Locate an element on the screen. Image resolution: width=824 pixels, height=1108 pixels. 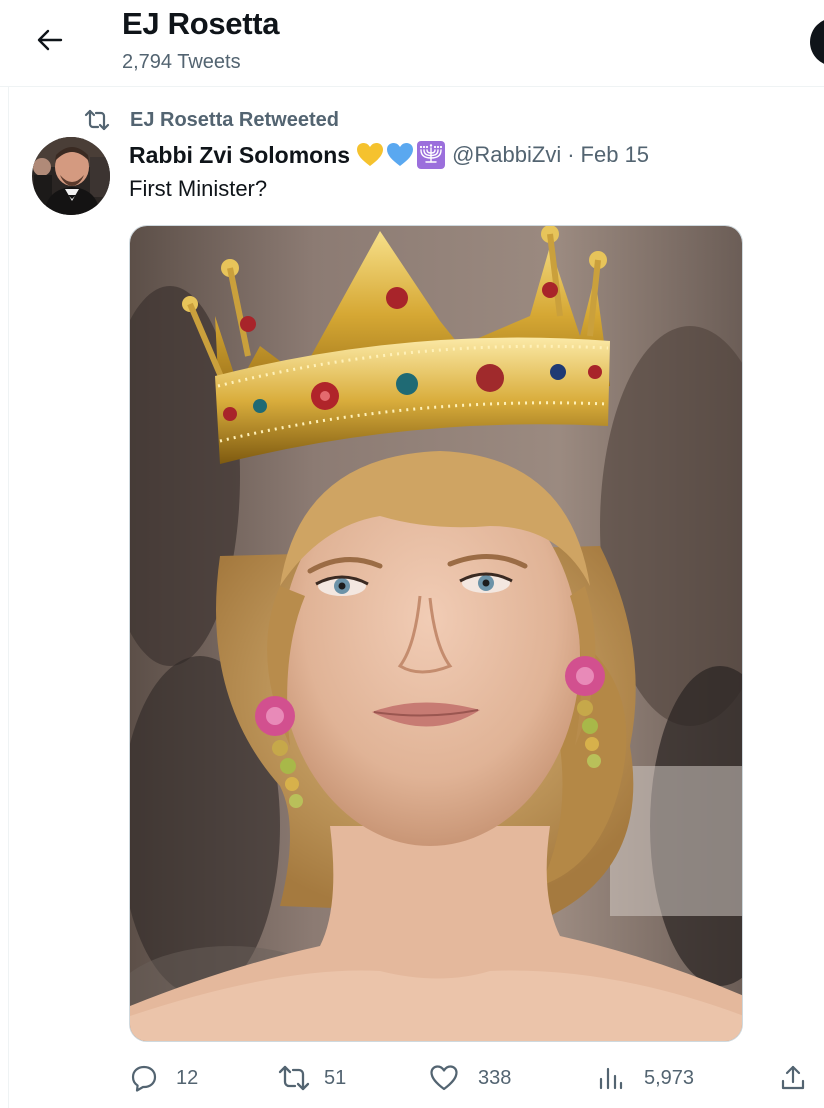
avatar-image is located at coordinates (71, 176).